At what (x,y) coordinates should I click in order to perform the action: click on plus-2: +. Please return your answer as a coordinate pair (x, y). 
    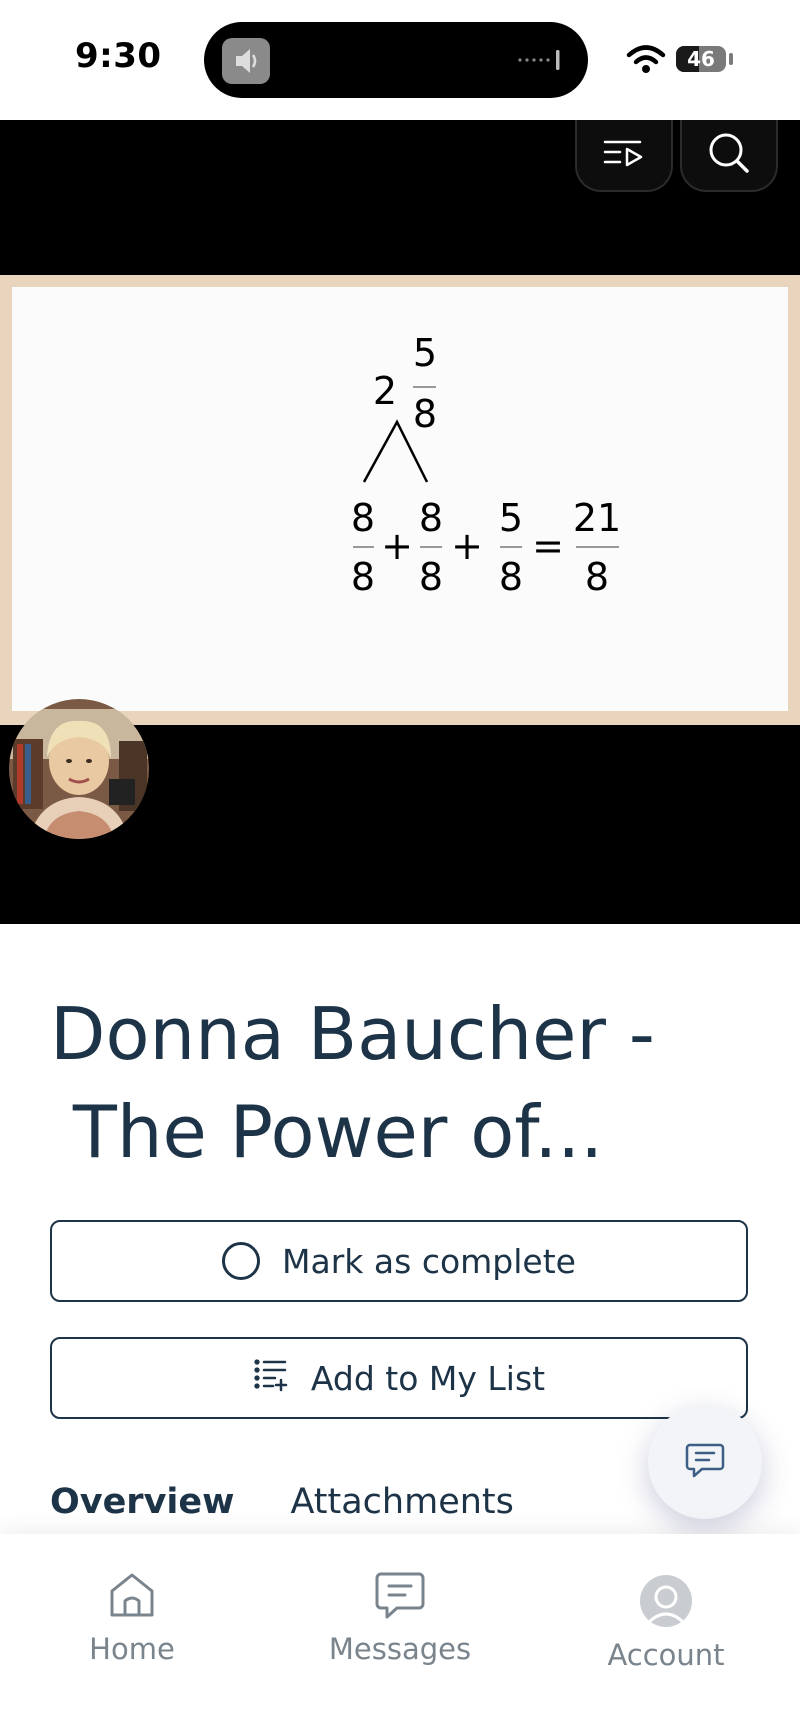
    Looking at the image, I should click on (467, 546).